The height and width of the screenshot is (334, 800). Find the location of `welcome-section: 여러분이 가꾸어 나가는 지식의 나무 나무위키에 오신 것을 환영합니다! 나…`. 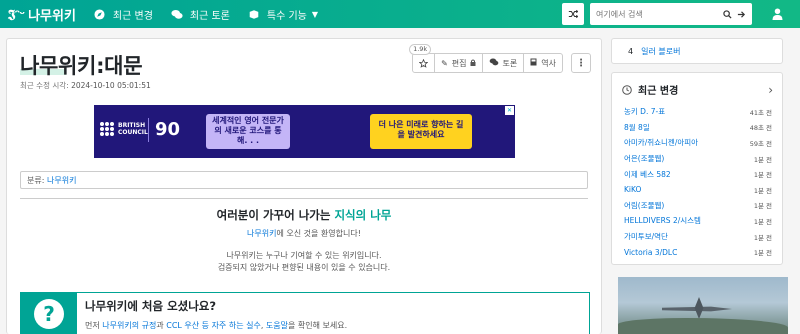

welcome-section: 여러분이 가꾸어 나가는 지식의 나무 나무위키에 오신 것을 환영합니다! 나… is located at coordinates (304, 240).